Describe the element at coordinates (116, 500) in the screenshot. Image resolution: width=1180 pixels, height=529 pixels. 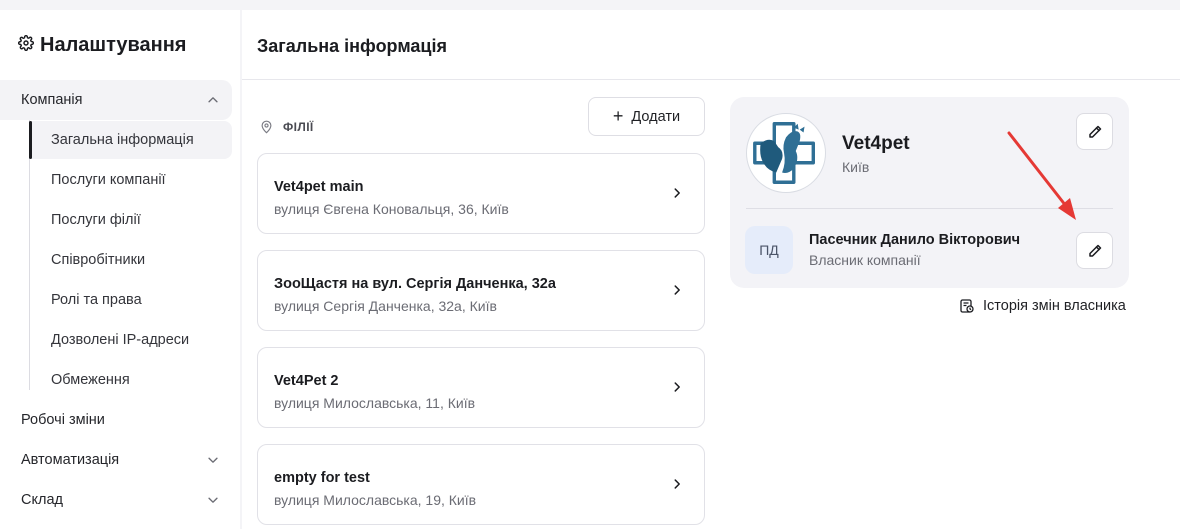
I see `sidebar-item-warehouse: Склад` at that location.